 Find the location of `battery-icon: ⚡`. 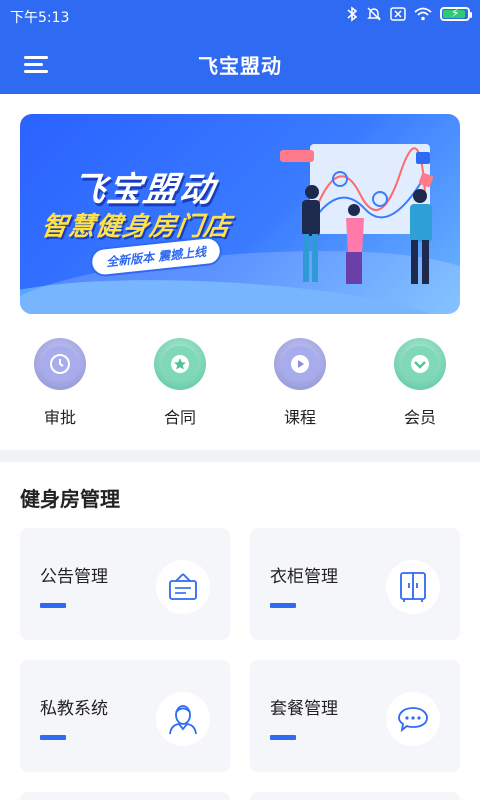

battery-icon: ⚡ is located at coordinates (456, 13).